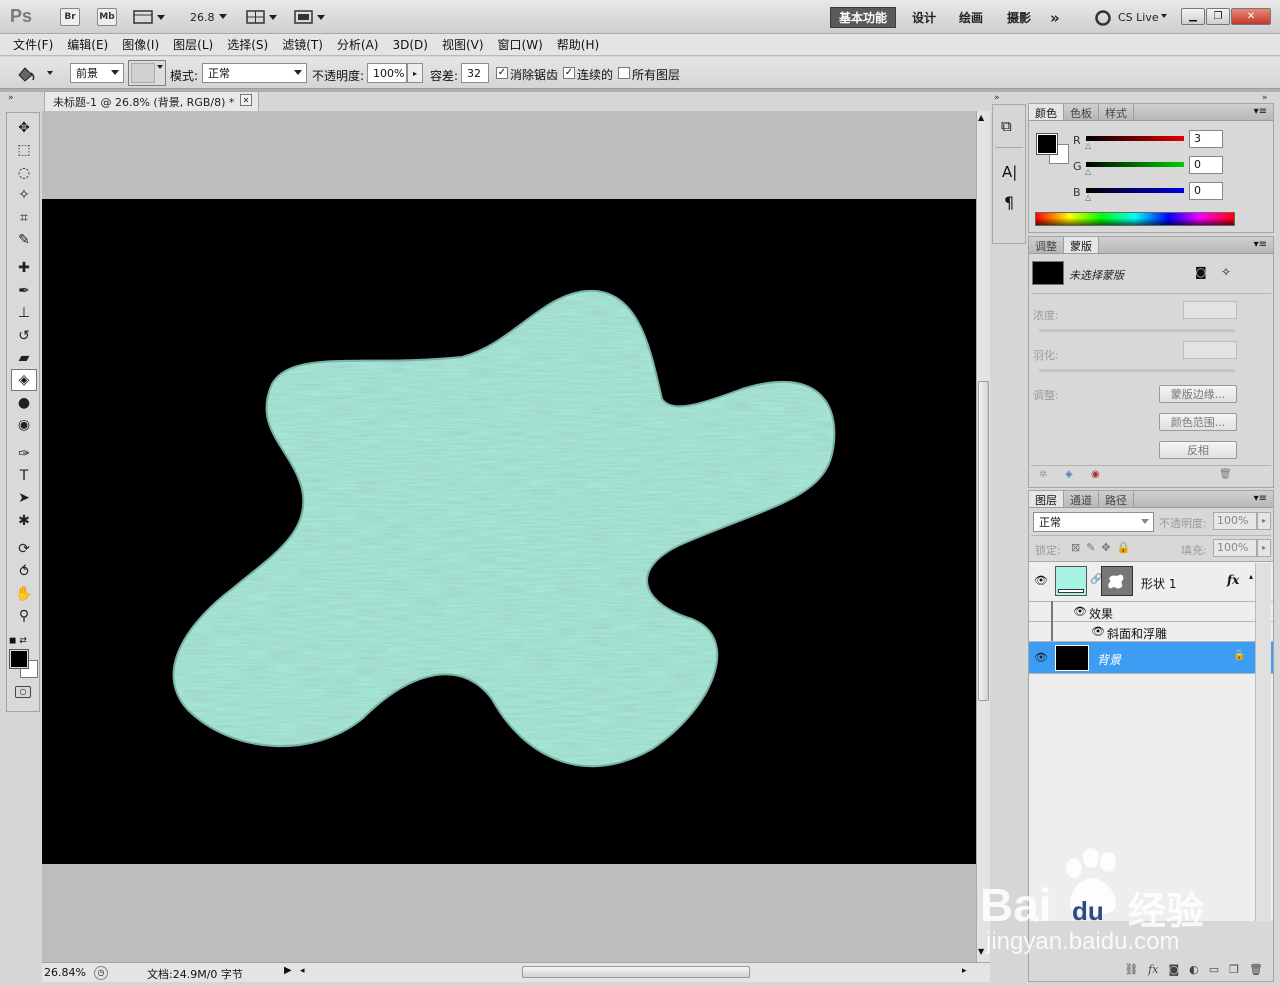 The image size is (1280, 985). Describe the element at coordinates (924, 17) in the screenshot. I see `workspace-design-button: 设计` at that location.